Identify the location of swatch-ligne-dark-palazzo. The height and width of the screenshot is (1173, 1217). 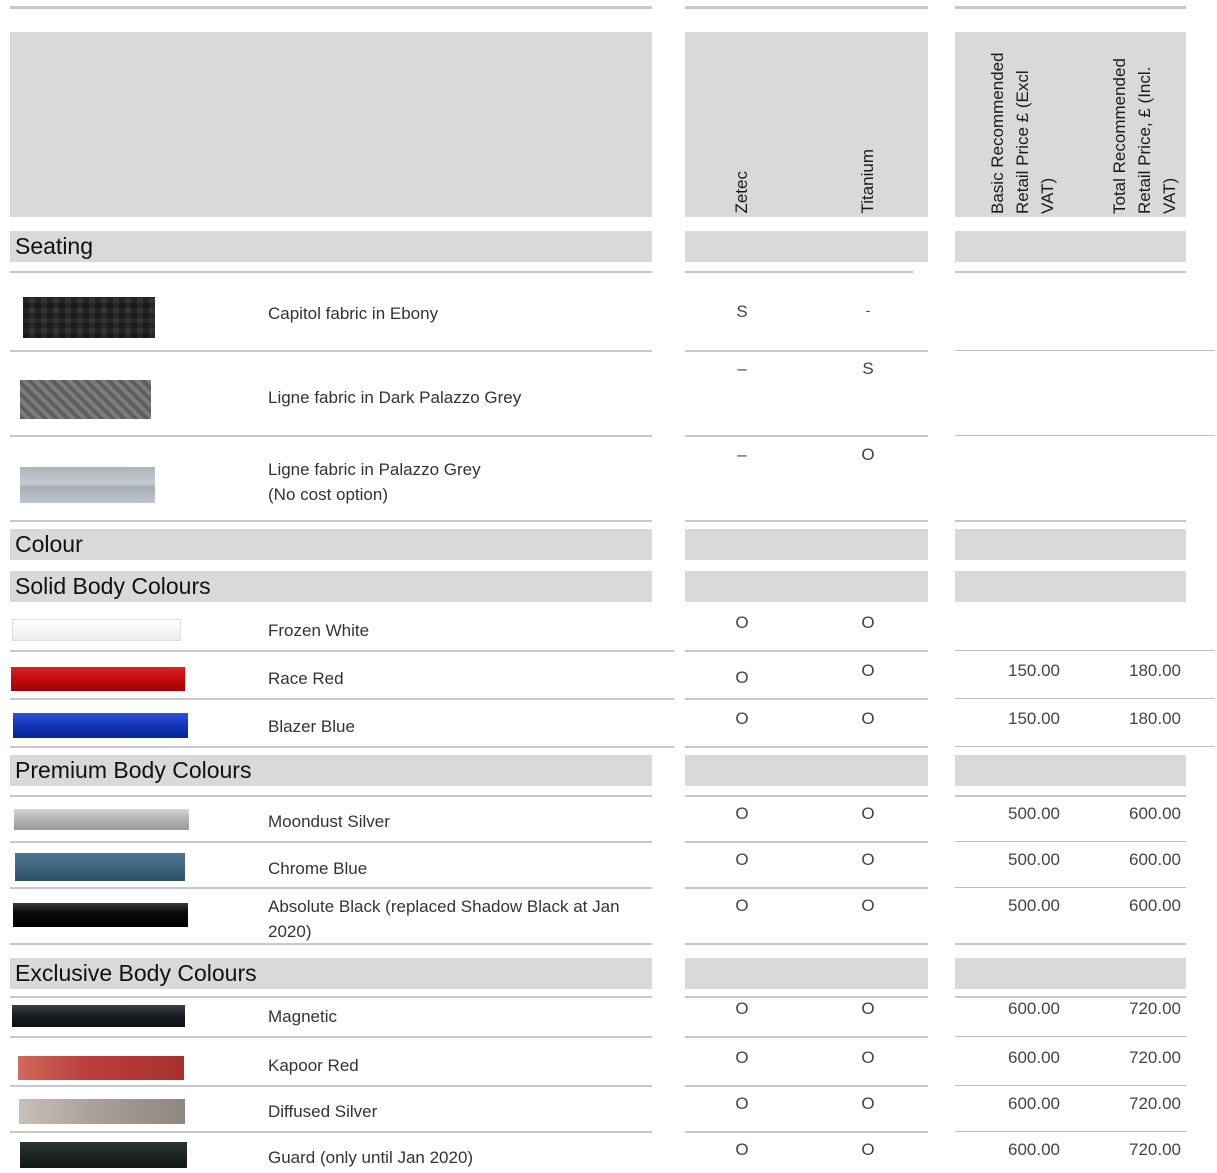
(85, 399).